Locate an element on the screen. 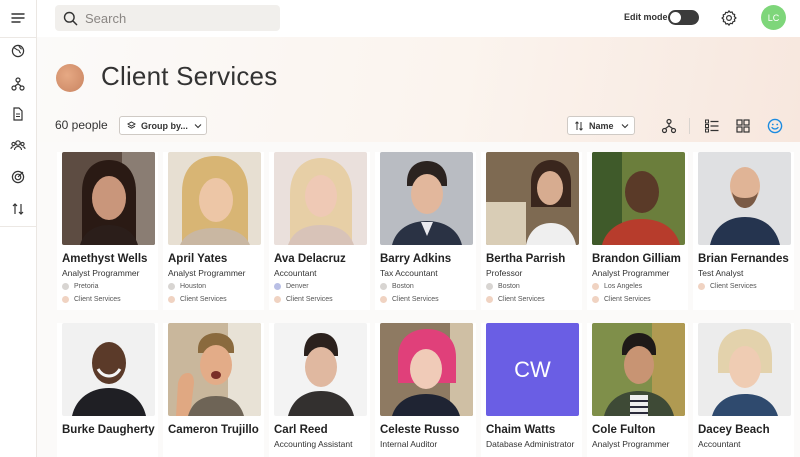 This screenshot has width=800, height=457. person-card: Cole Fulton Analyst Programmer is located at coordinates (637, 390).